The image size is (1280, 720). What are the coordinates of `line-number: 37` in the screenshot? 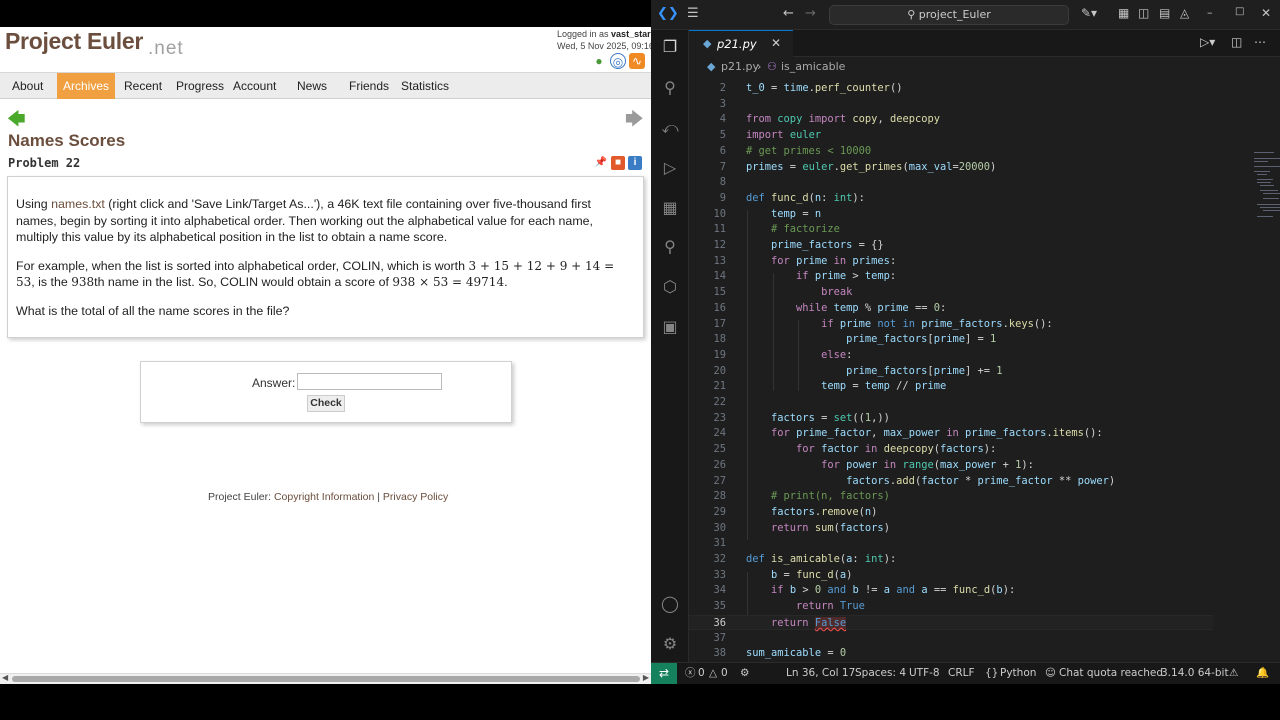 It's located at (719, 637).